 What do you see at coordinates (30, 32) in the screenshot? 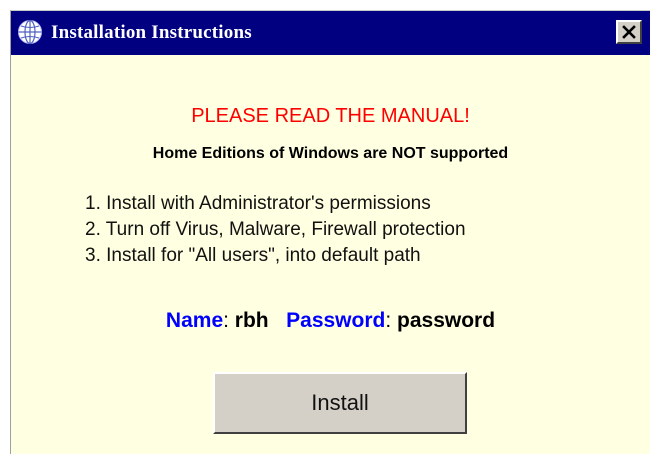
I see `globe-info-icon` at bounding box center [30, 32].